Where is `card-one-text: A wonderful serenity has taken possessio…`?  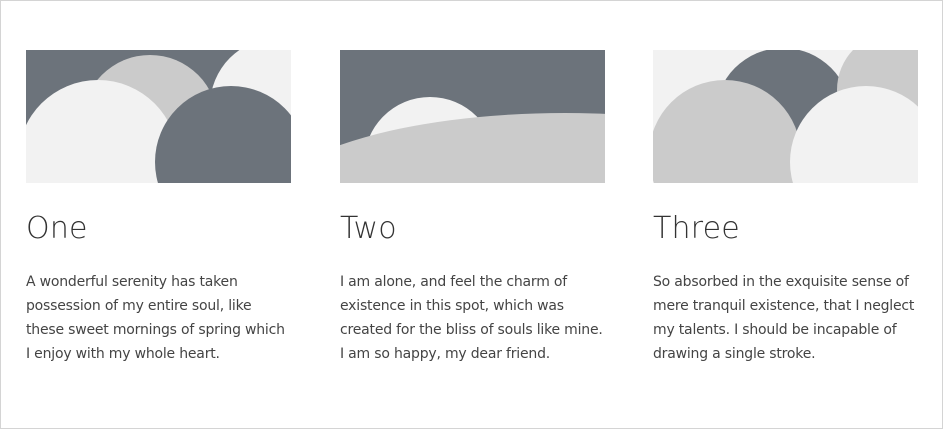
card-one-text: A wonderful serenity has taken possessio… is located at coordinates (155, 318).